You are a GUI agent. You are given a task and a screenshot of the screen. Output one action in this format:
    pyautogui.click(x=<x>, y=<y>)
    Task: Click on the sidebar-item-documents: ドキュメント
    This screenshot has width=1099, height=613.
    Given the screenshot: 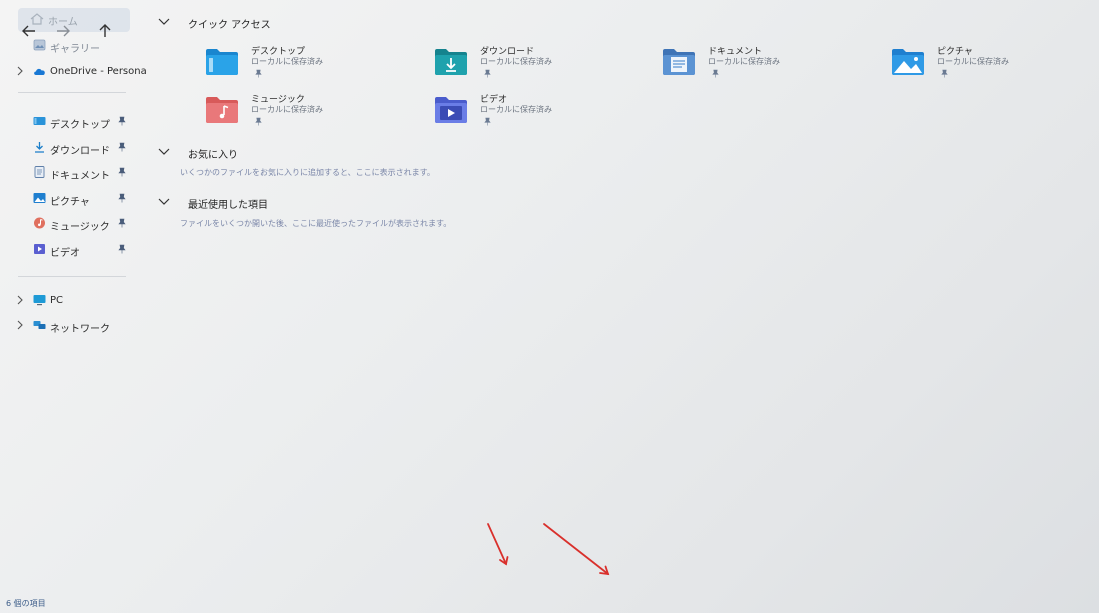 What is the action you would take?
    pyautogui.click(x=70, y=173)
    